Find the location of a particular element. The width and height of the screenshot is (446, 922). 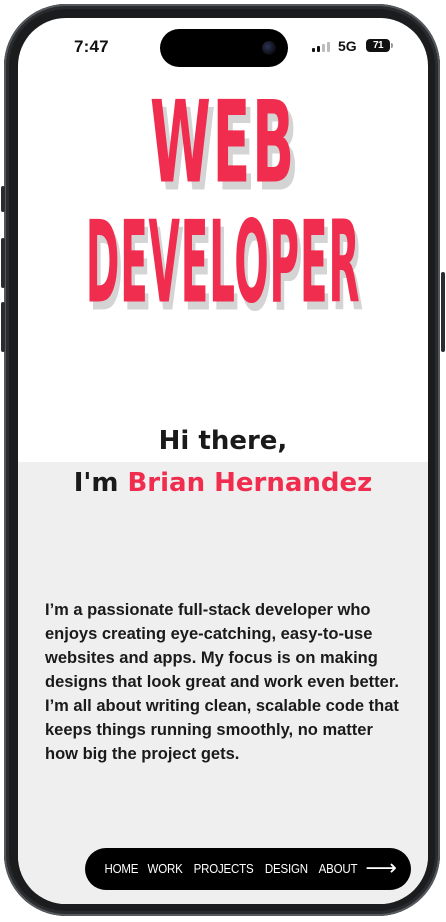

side-button-action is located at coordinates (3, 199).